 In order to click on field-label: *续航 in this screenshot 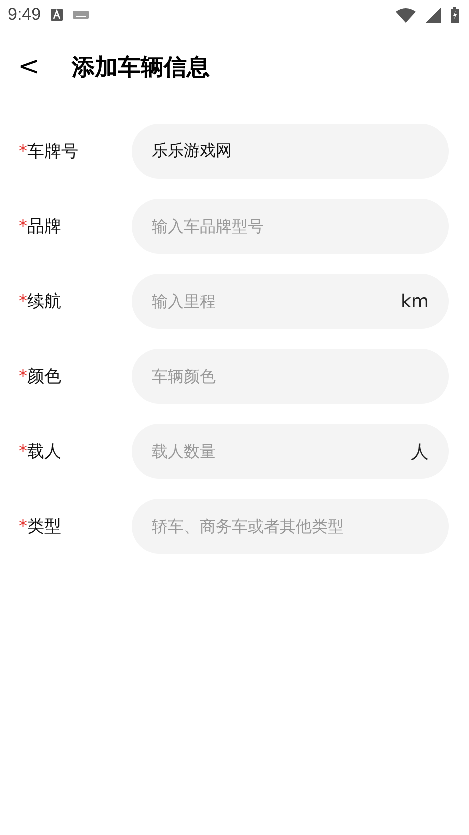, I will do `click(40, 302)`.